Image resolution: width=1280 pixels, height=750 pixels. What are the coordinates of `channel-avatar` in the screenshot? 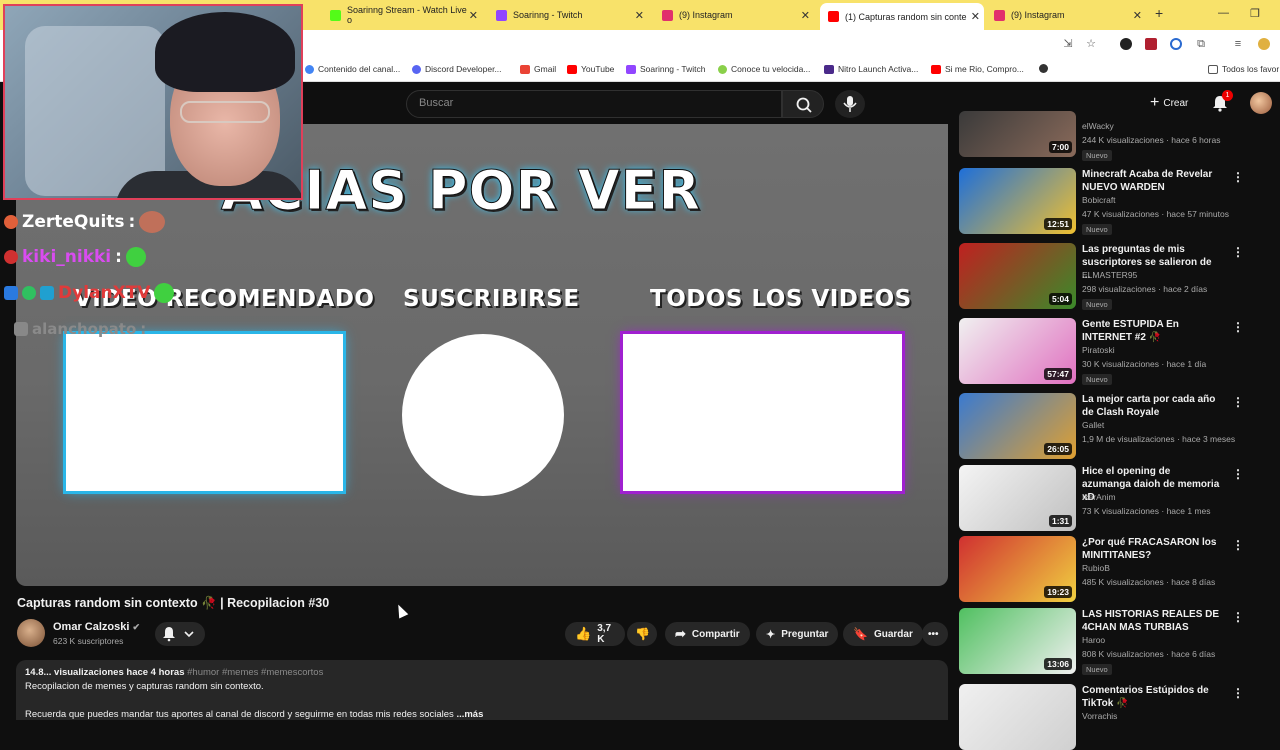 It's located at (31, 633).